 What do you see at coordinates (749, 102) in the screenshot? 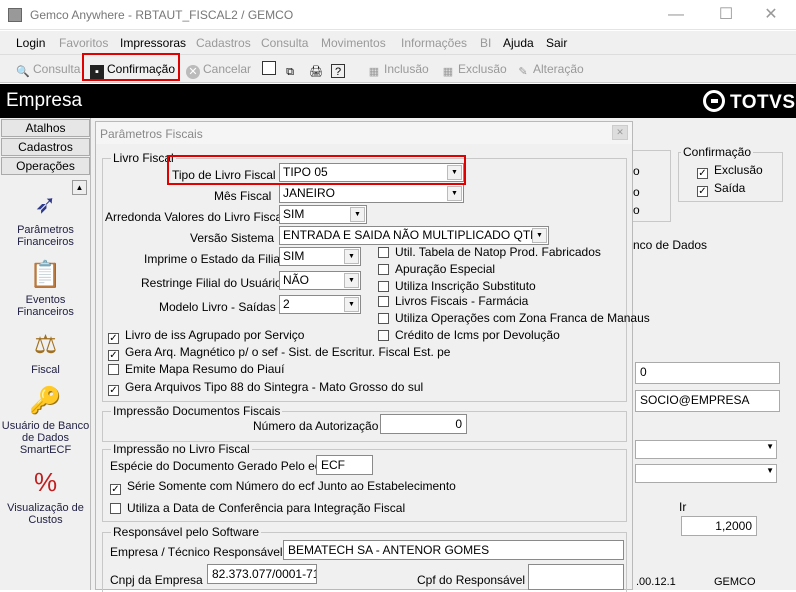
I see `totvs-logo: TOTVS` at bounding box center [749, 102].